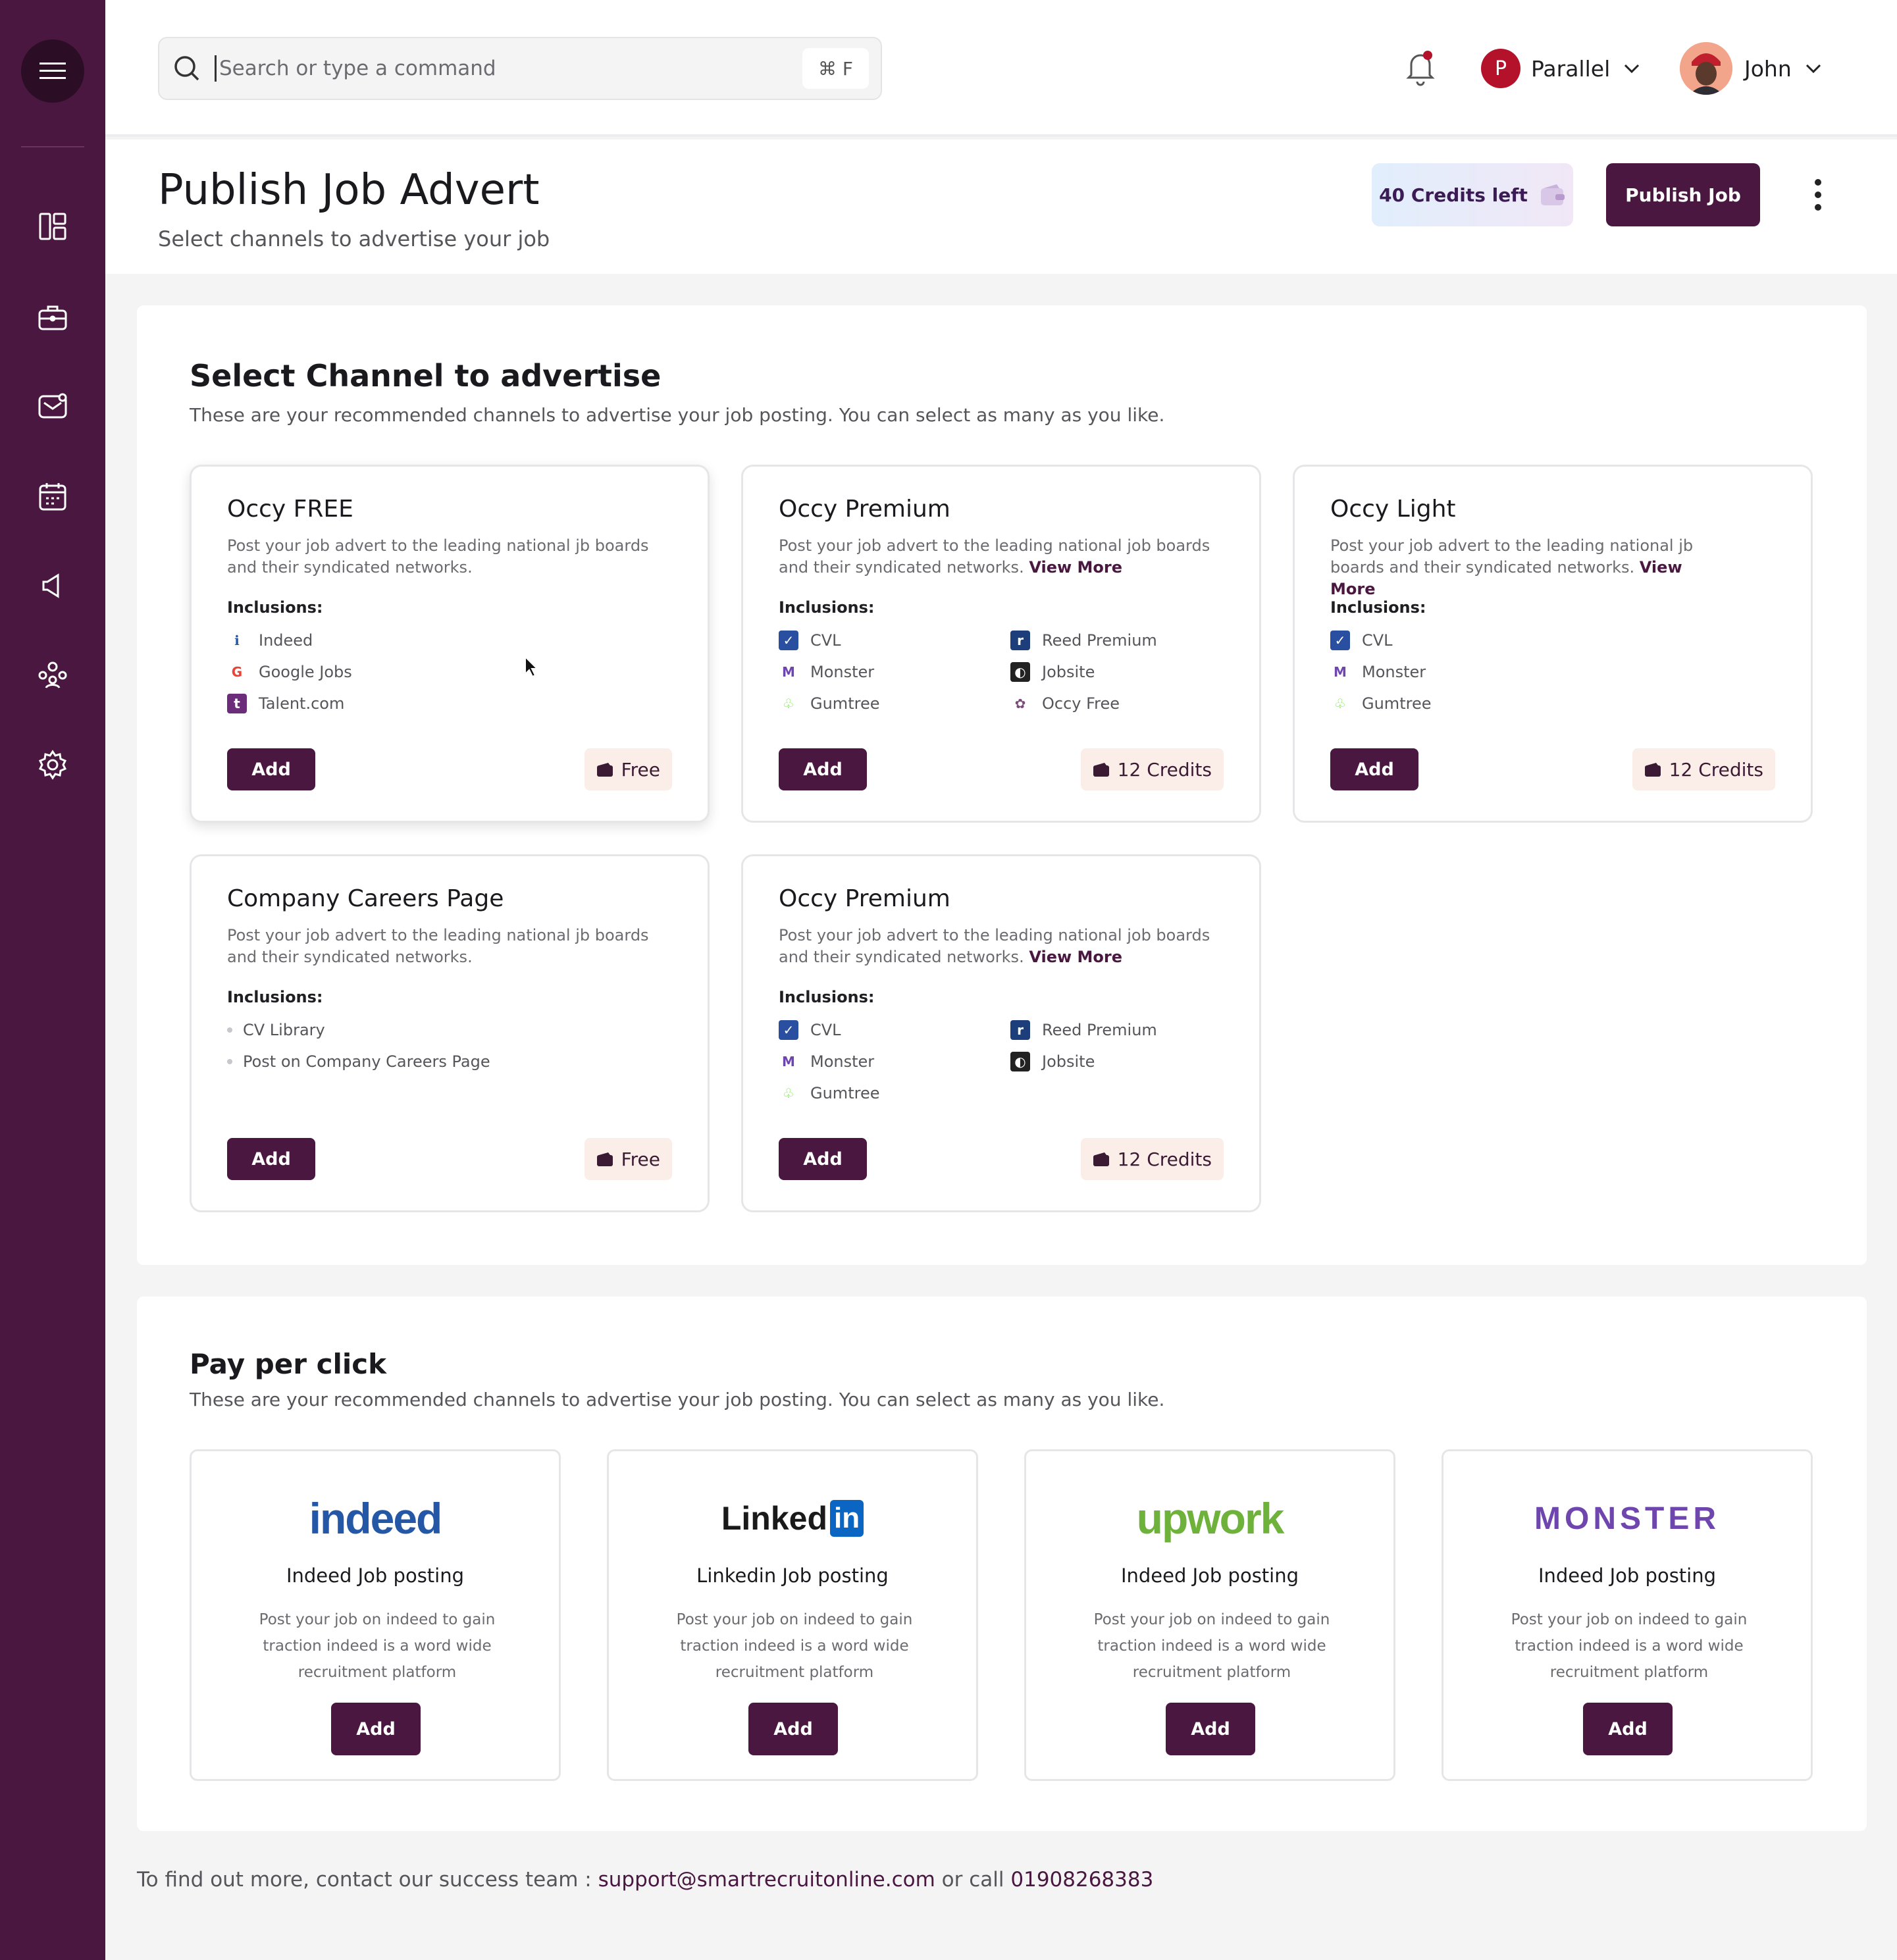  I want to click on sidebar-item-dashboard, so click(52, 226).